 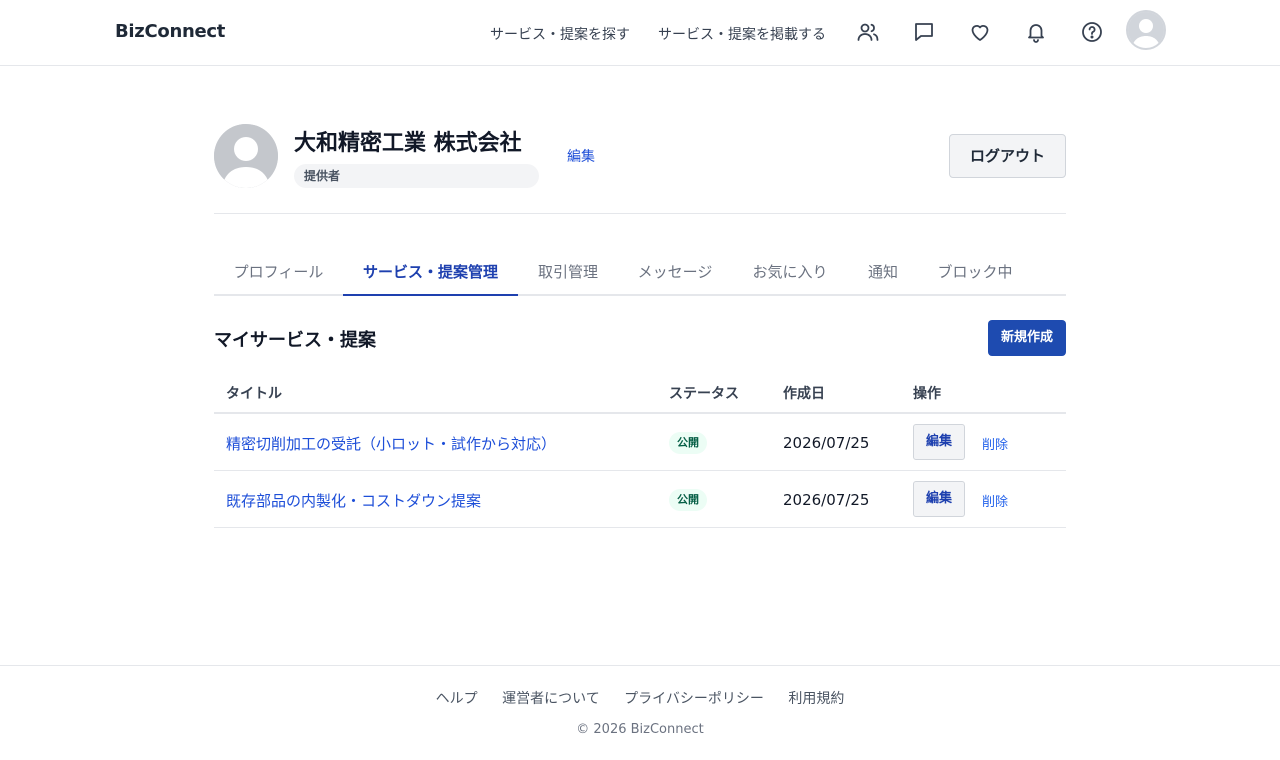 What do you see at coordinates (742, 34) in the screenshot?
I see `nav-post-services: サービス・提案を掲載する` at bounding box center [742, 34].